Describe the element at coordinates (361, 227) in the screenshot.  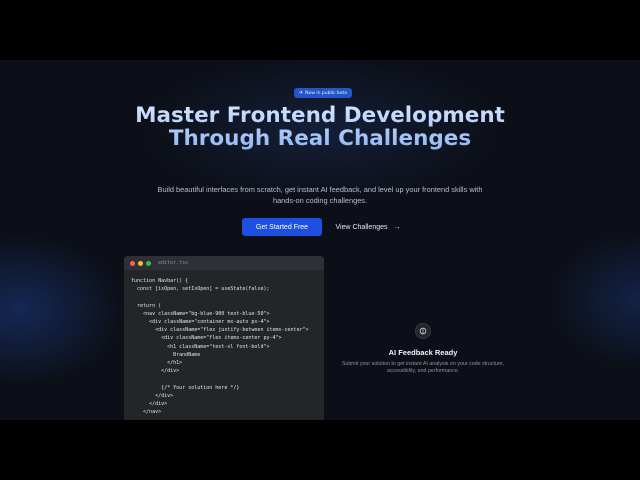
I see `view-challenges-label: View Challenges` at that location.